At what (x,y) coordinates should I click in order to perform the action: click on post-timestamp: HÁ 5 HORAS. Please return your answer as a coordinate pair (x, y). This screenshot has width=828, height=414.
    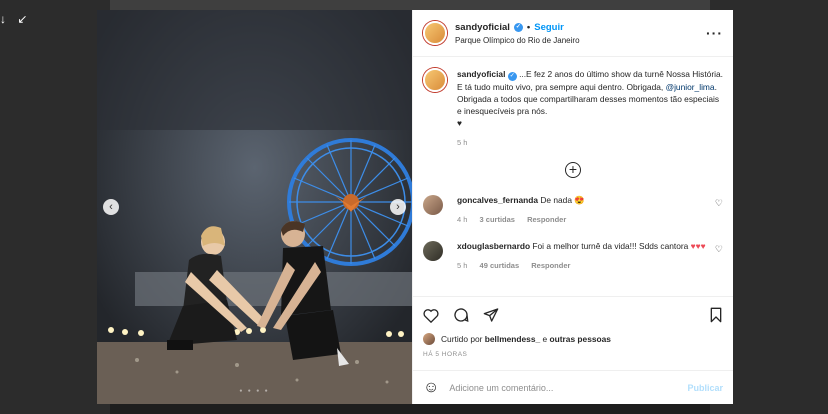
    Looking at the image, I should click on (573, 354).